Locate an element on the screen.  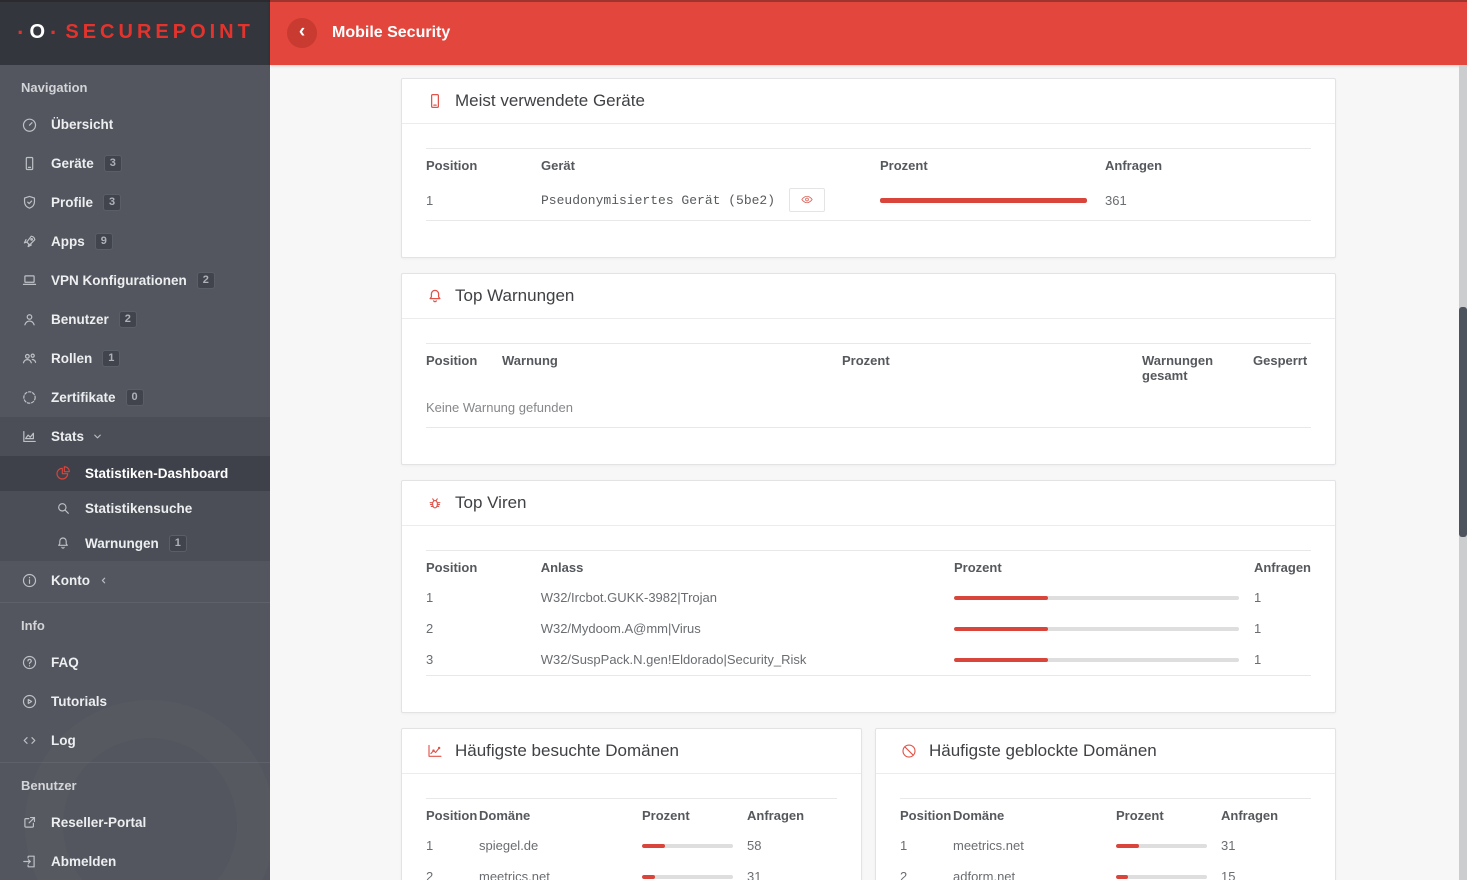
sidebar-item-warnungen: Warnungen 1 is located at coordinates (135, 543).